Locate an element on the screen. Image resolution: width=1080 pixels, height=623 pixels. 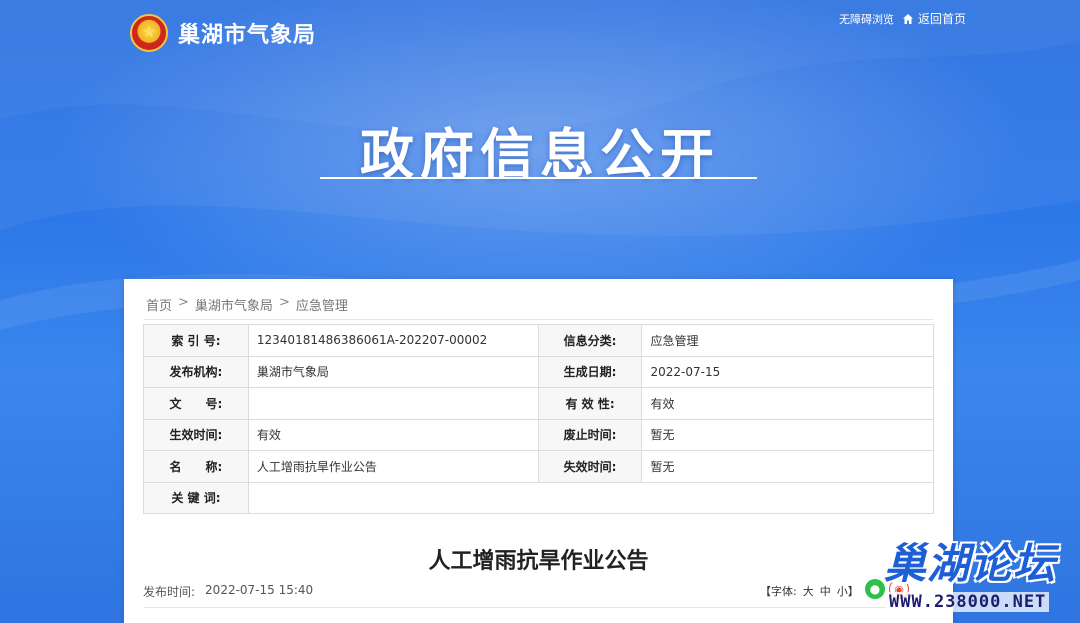
home-link: 返回首页 is located at coordinates (934, 18).